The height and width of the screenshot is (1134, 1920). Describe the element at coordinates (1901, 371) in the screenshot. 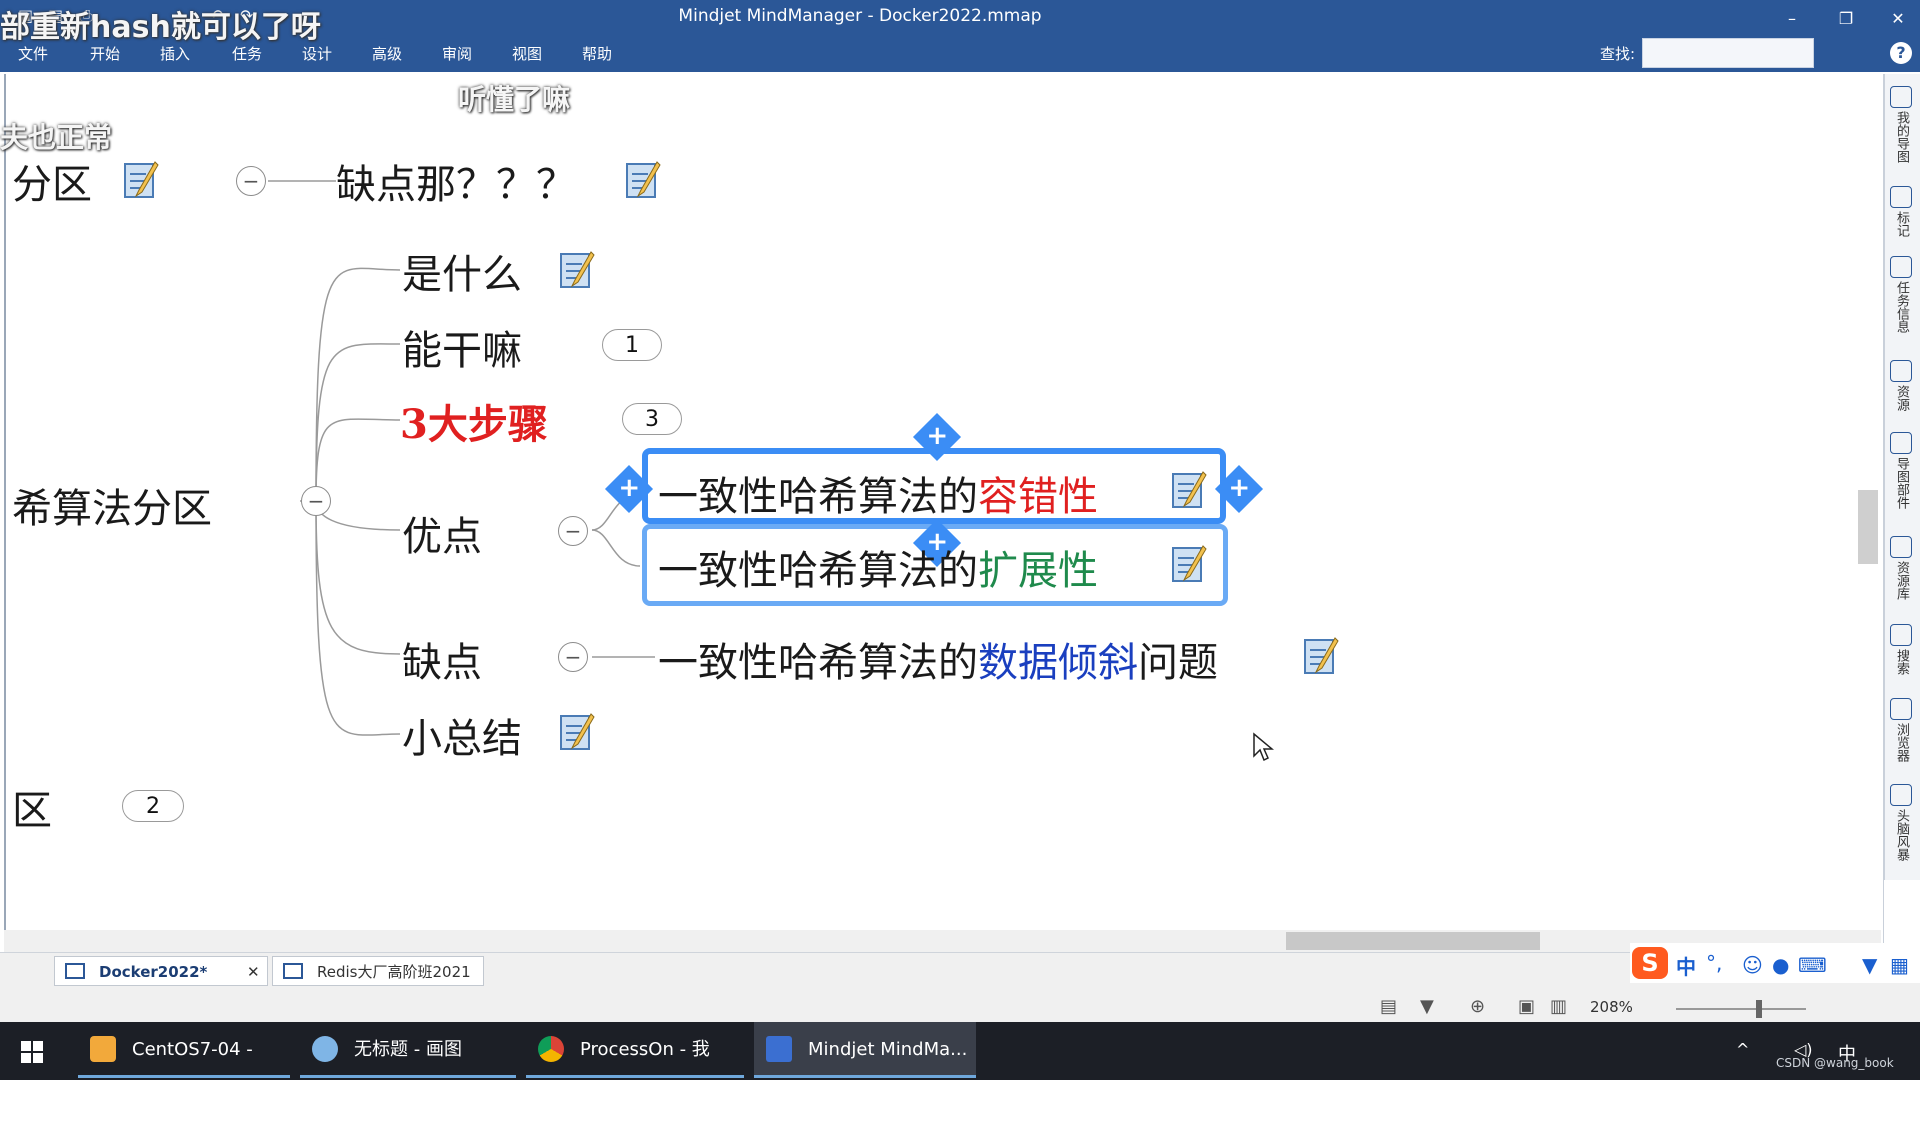

I see `person-icon` at that location.